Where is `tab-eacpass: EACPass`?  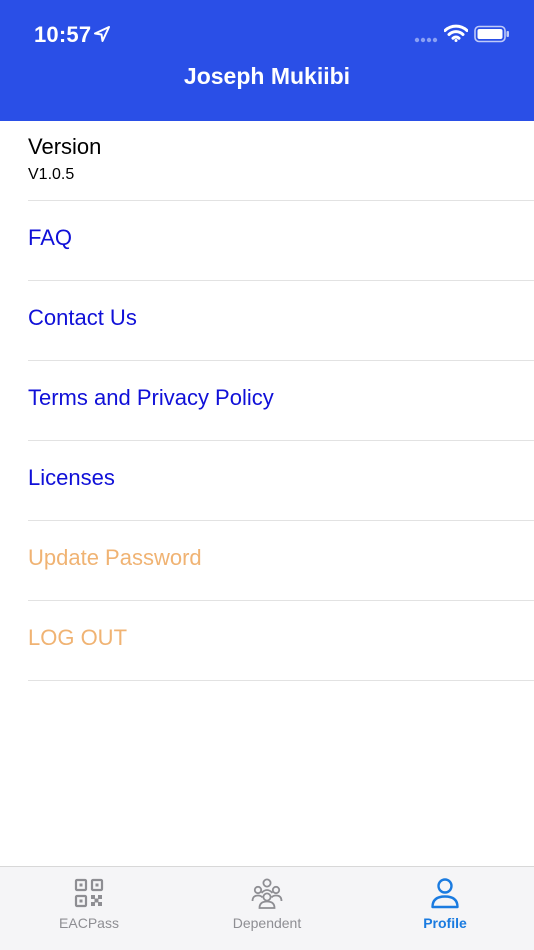
tab-eacpass: EACPass is located at coordinates (89, 908).